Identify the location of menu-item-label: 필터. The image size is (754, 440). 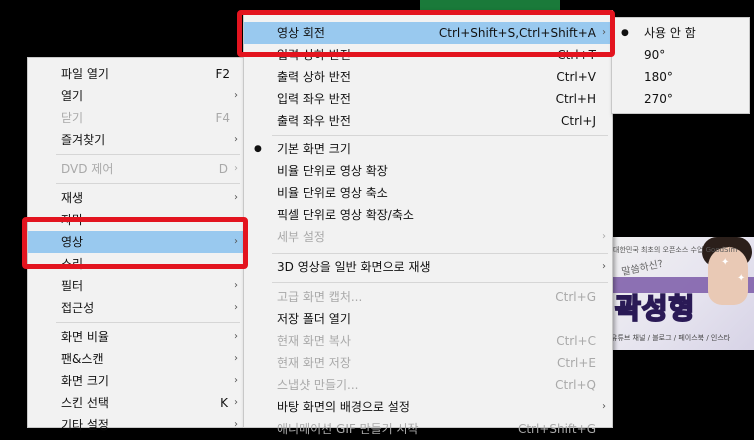
(72, 286).